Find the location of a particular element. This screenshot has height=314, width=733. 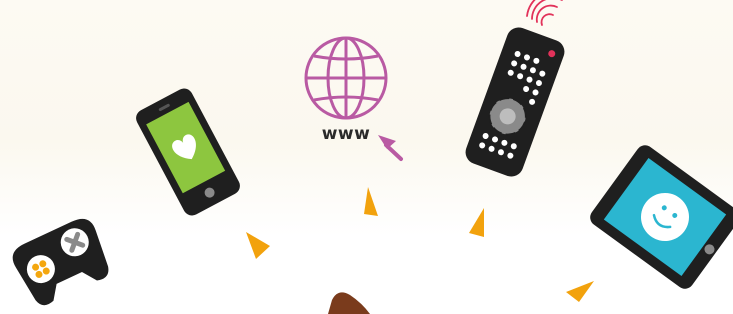

gamepad-icon is located at coordinates (62, 262).